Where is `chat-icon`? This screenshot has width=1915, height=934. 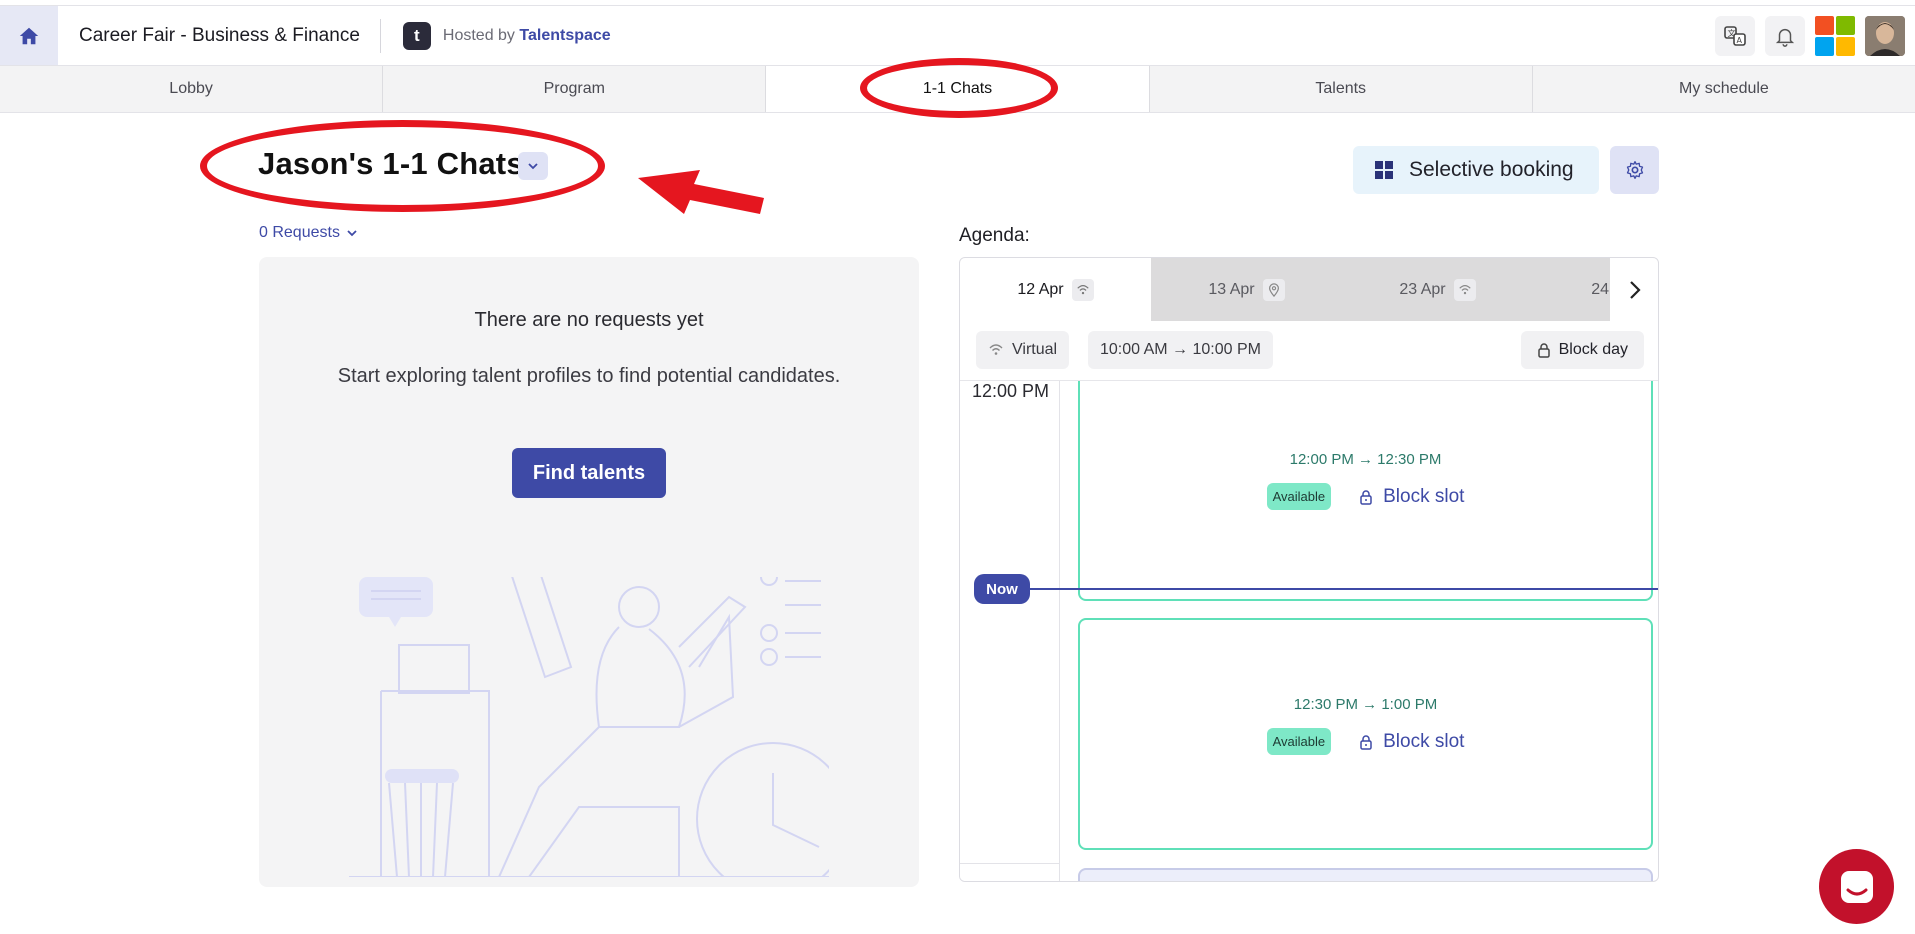 chat-icon is located at coordinates (1856, 886).